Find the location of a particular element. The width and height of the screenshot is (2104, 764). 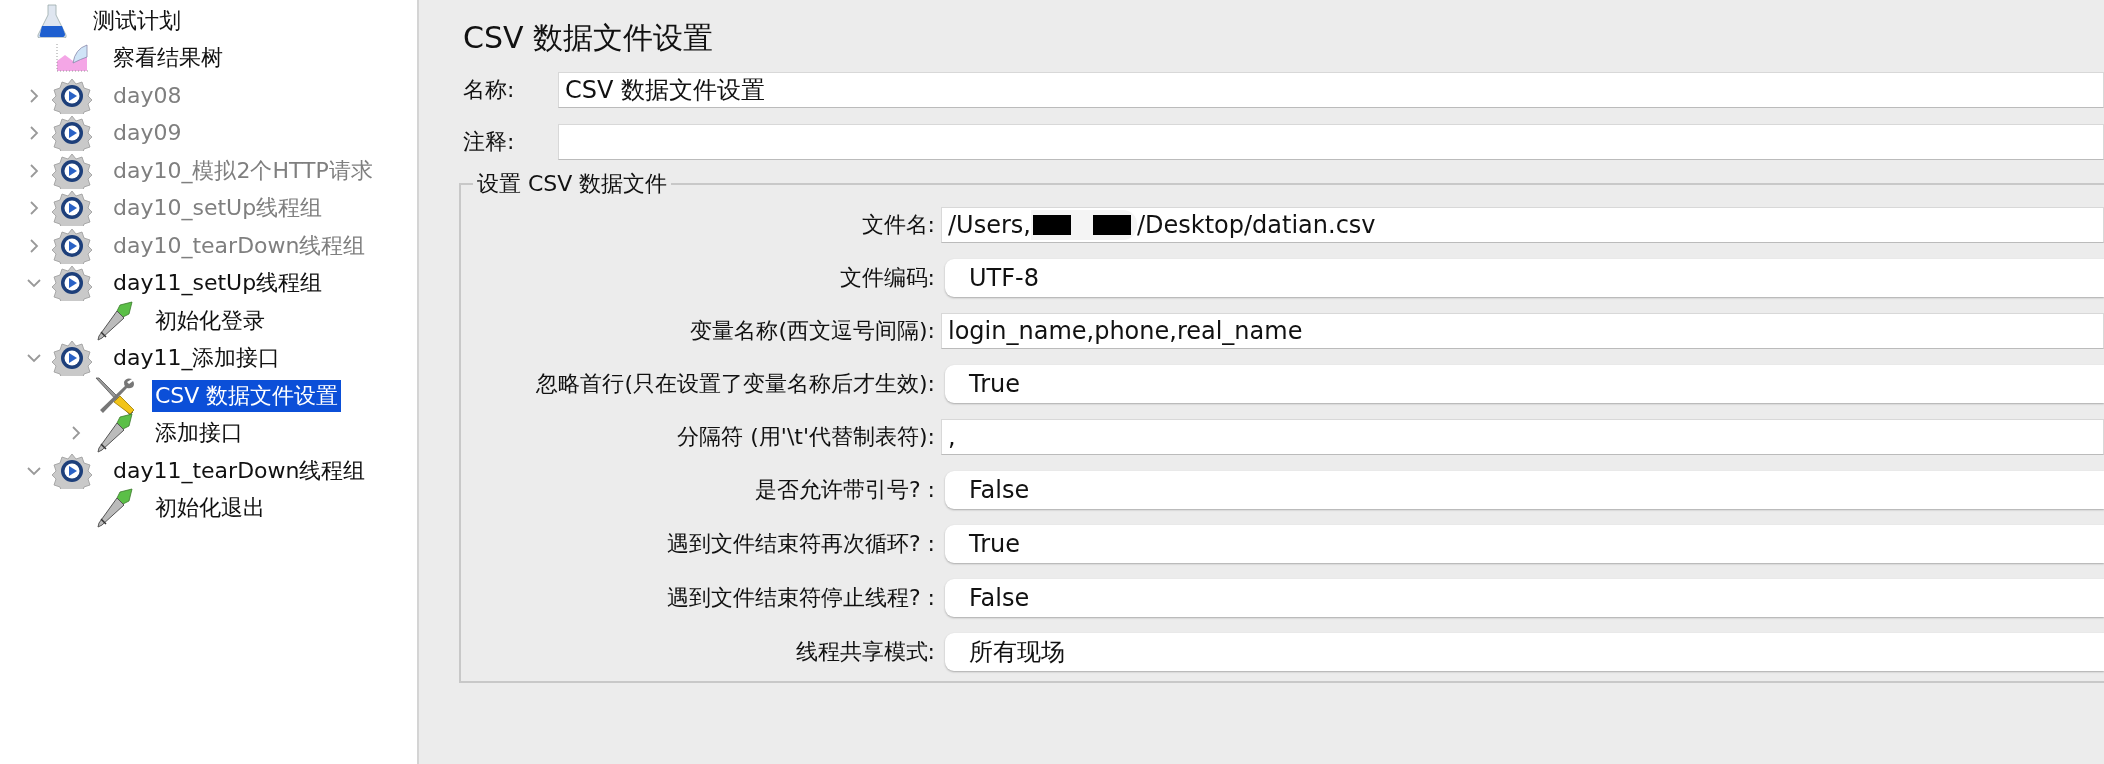

panel-title: CSV 数据文件设置 is located at coordinates (589, 38).